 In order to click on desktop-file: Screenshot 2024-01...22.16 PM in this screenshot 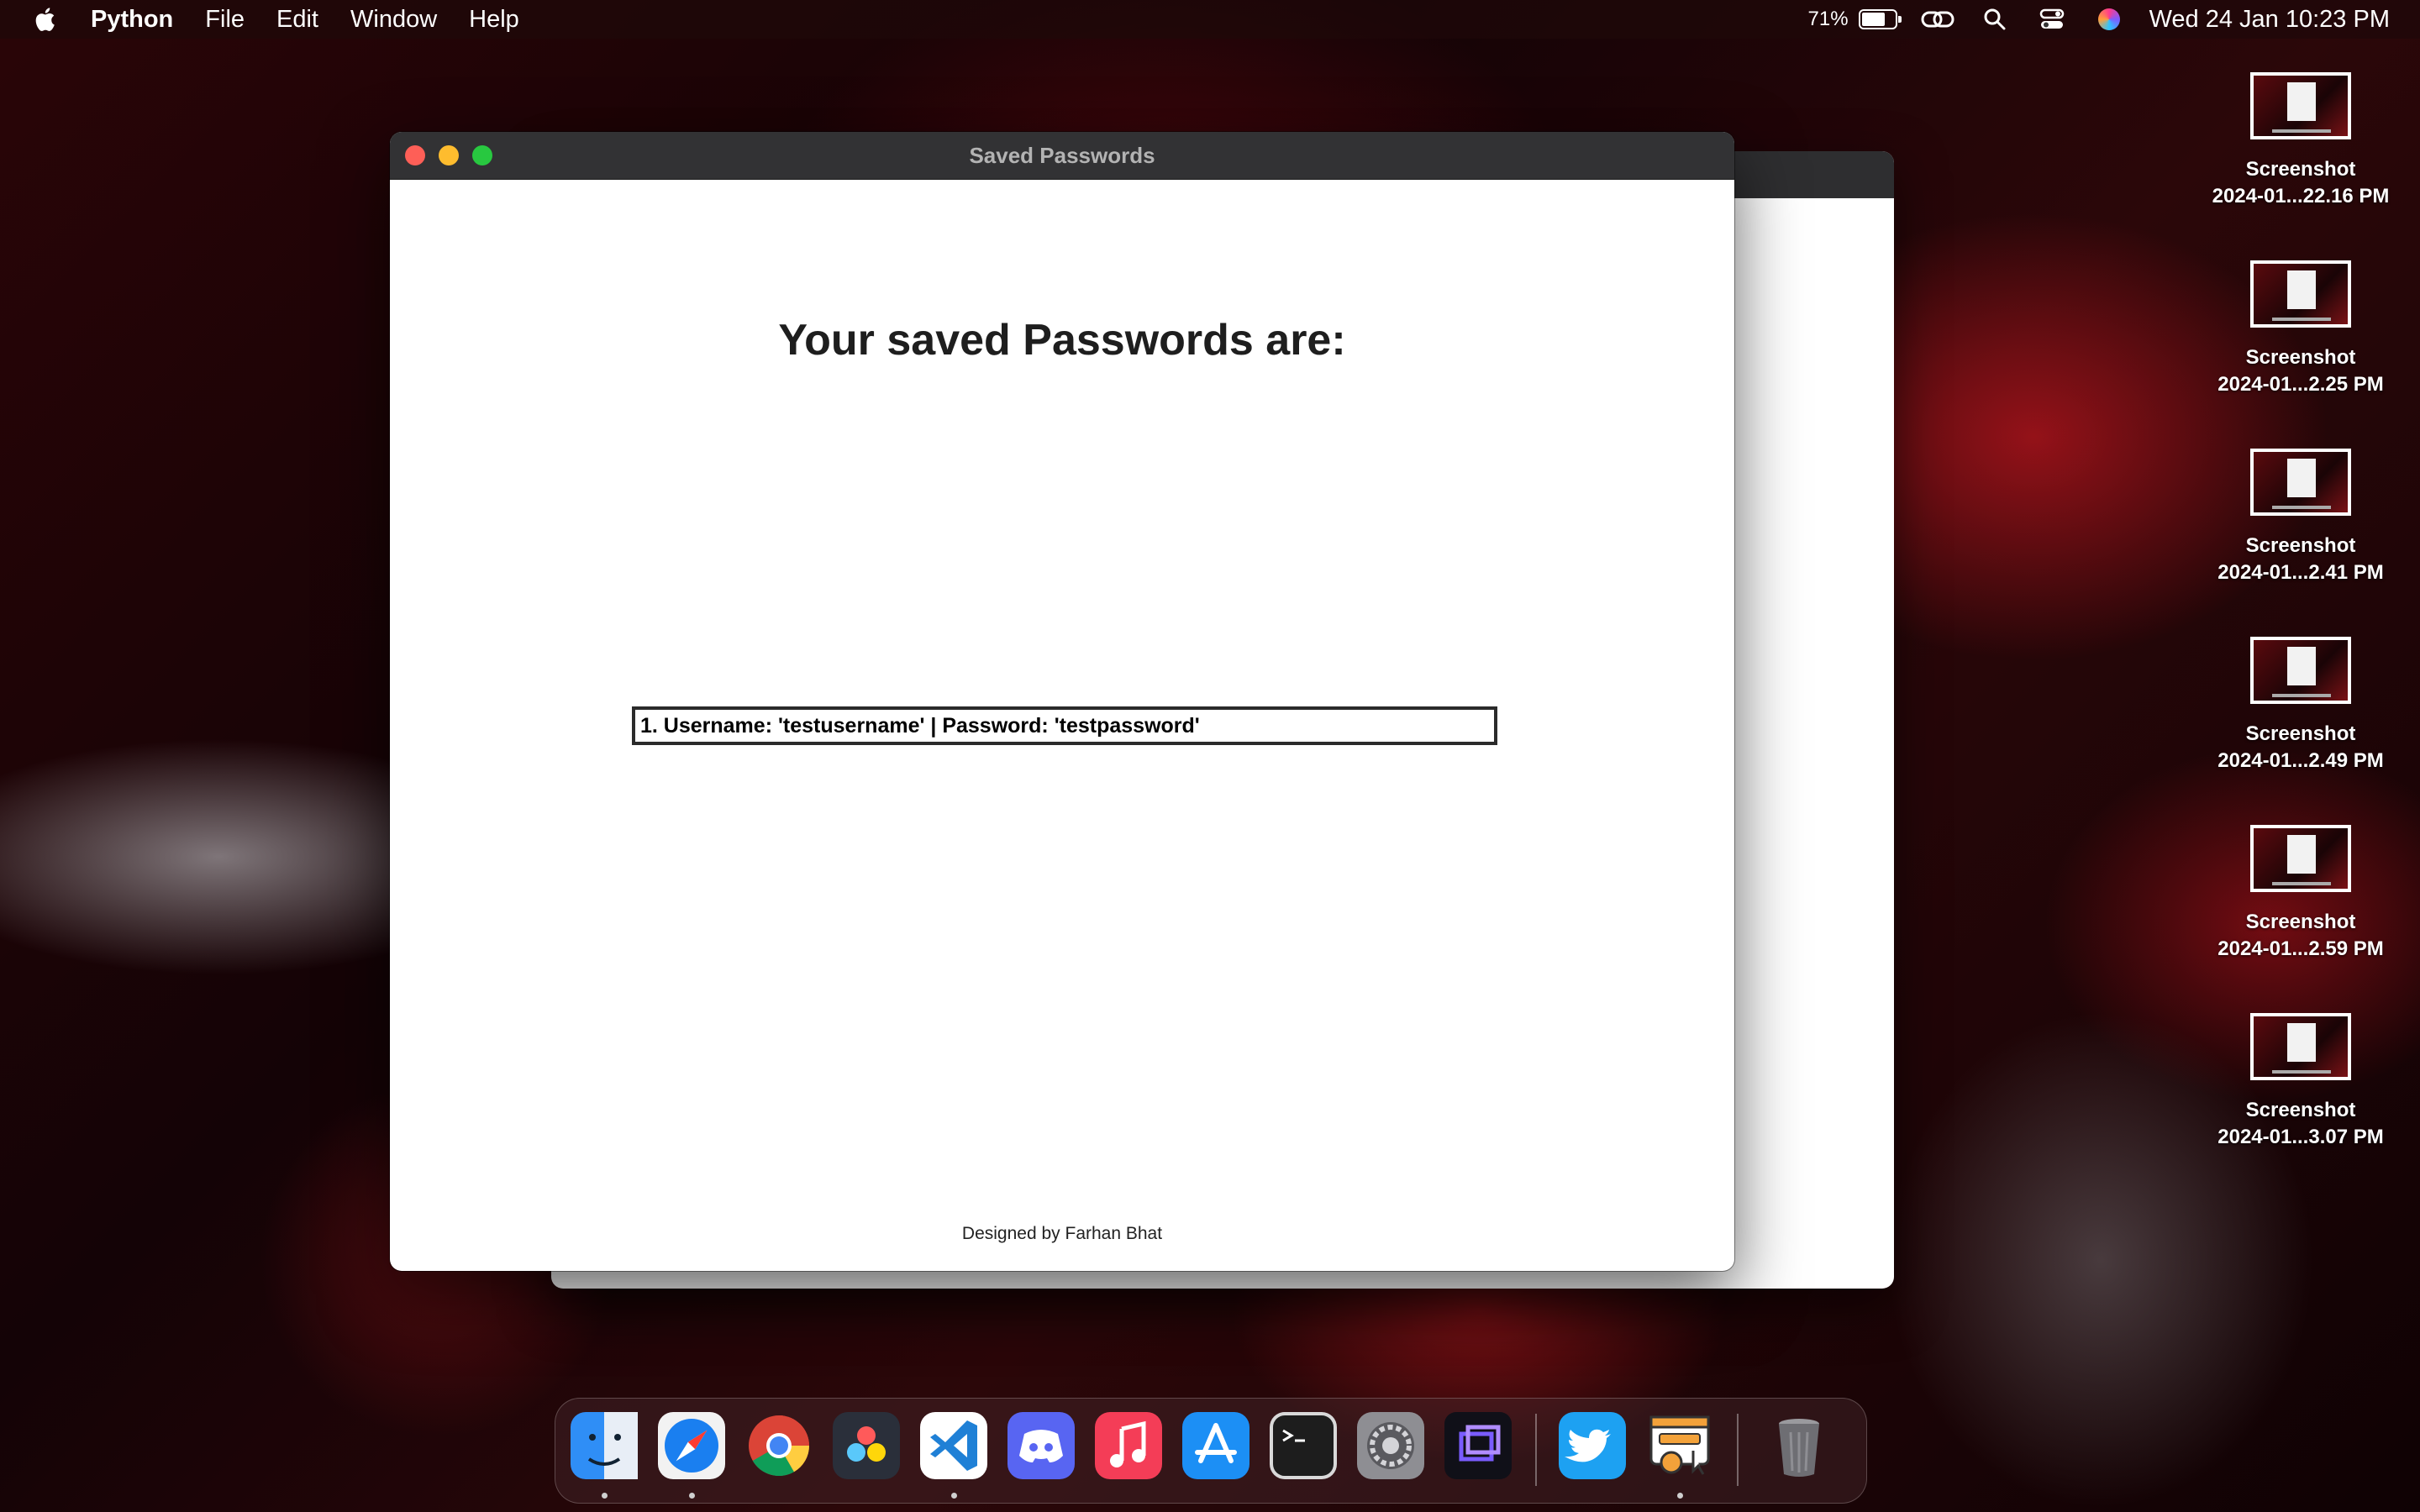, I will do `click(2301, 141)`.